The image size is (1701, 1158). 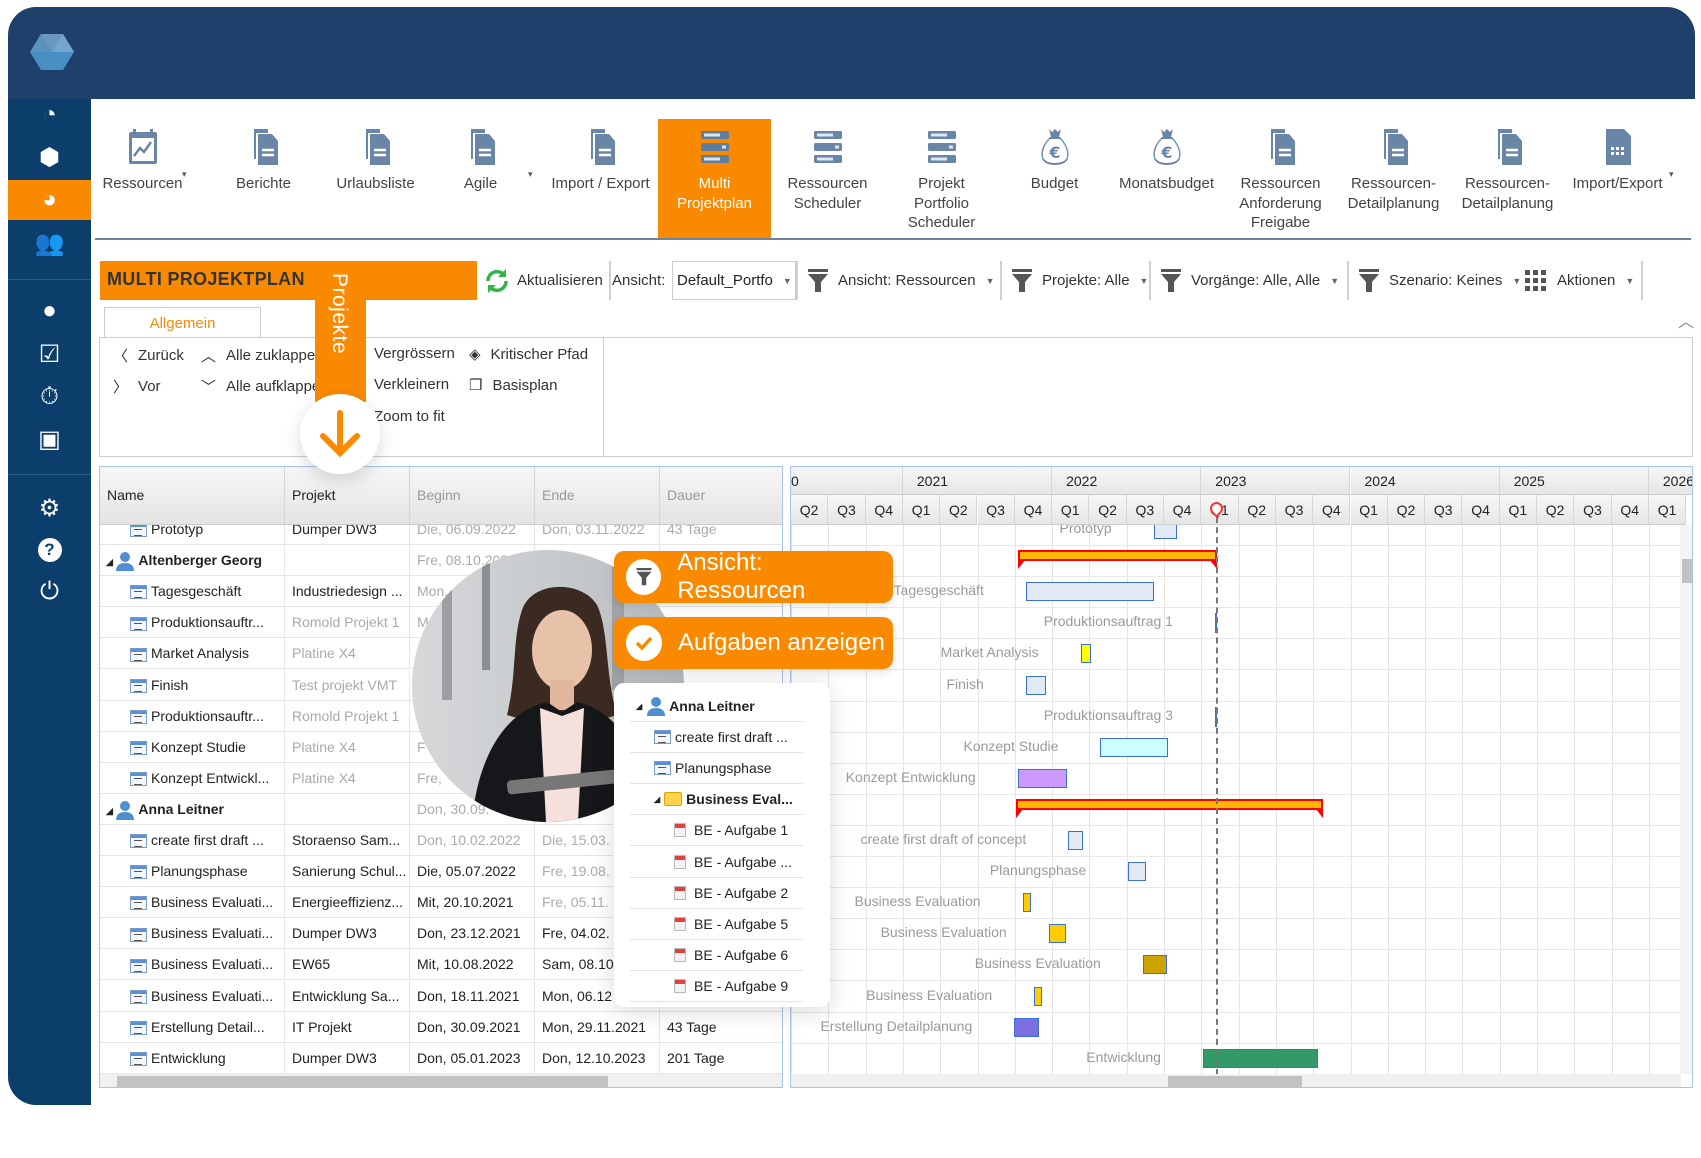 What do you see at coordinates (414, 353) in the screenshot?
I see `zoom-in-button: Vergrössern` at bounding box center [414, 353].